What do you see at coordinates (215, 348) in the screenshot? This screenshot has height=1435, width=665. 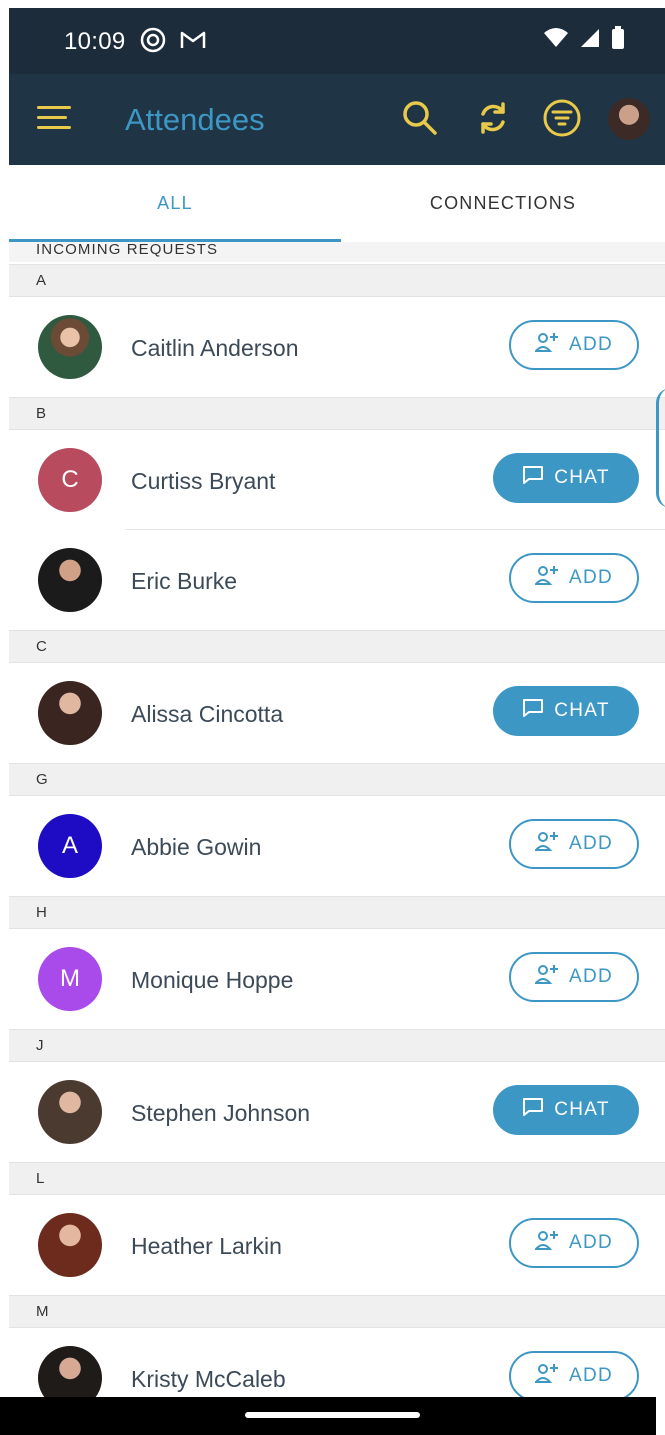 I see `attendee-name: Caitlin Anderson` at bounding box center [215, 348].